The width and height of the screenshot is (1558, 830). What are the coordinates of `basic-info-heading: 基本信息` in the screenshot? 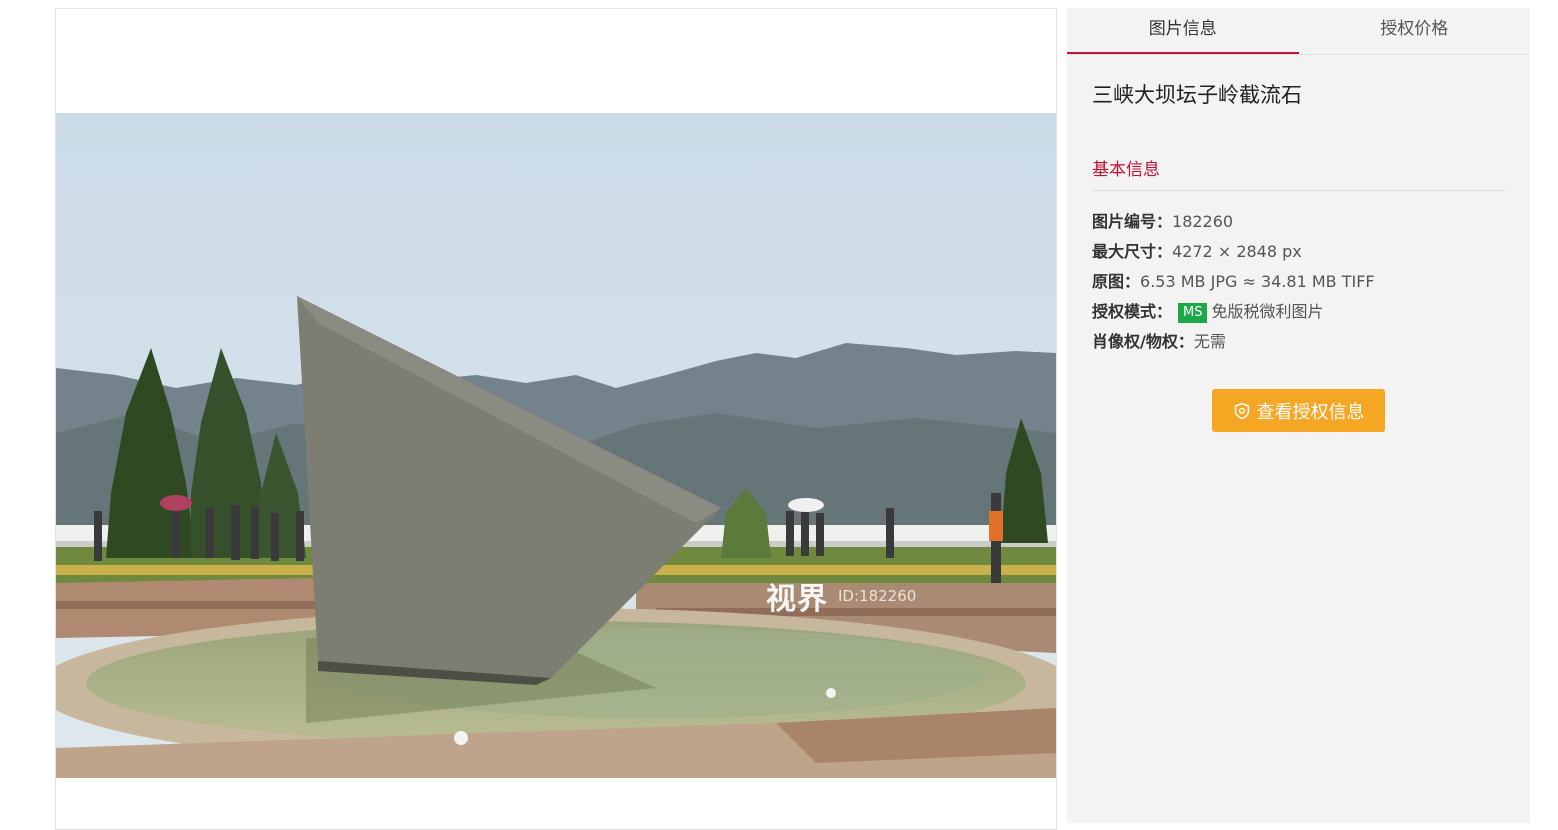 It's located at (1298, 173).